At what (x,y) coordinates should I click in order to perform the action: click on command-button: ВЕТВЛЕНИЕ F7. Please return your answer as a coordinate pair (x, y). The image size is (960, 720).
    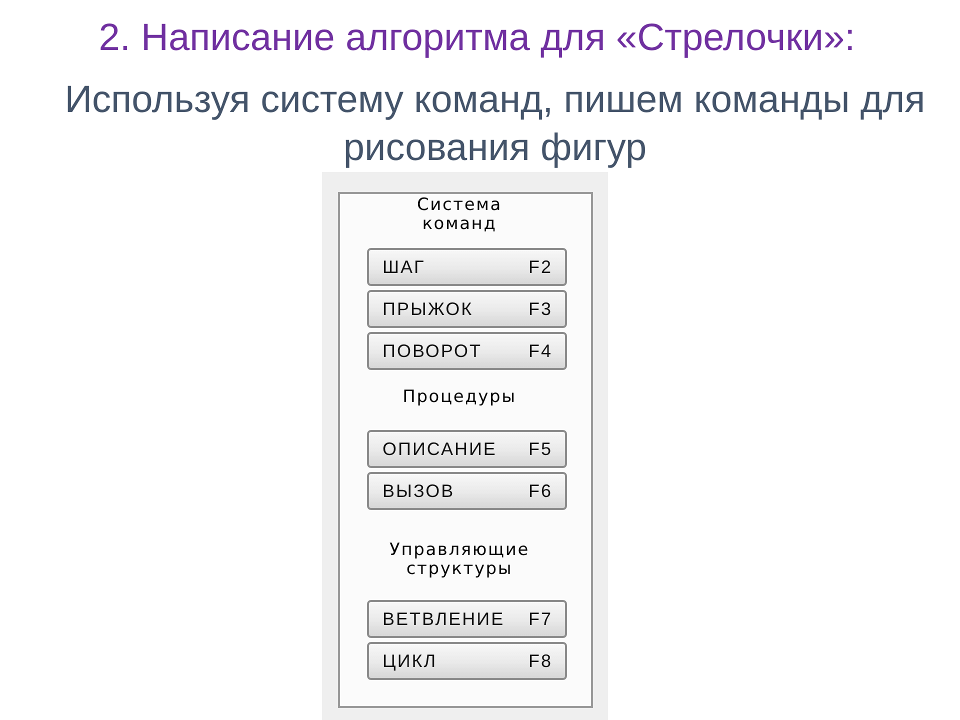
    Looking at the image, I should click on (466, 619).